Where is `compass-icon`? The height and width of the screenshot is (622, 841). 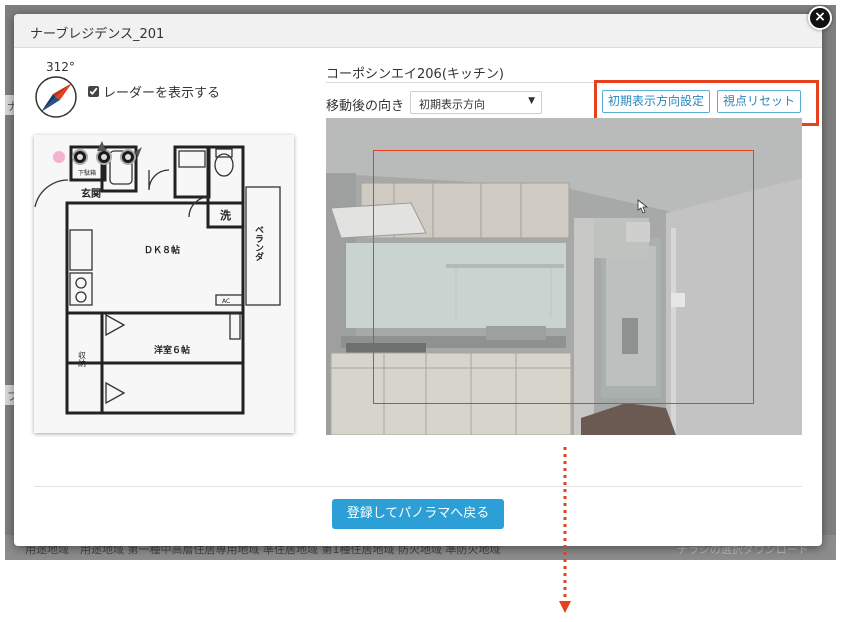 compass-icon is located at coordinates (56, 97).